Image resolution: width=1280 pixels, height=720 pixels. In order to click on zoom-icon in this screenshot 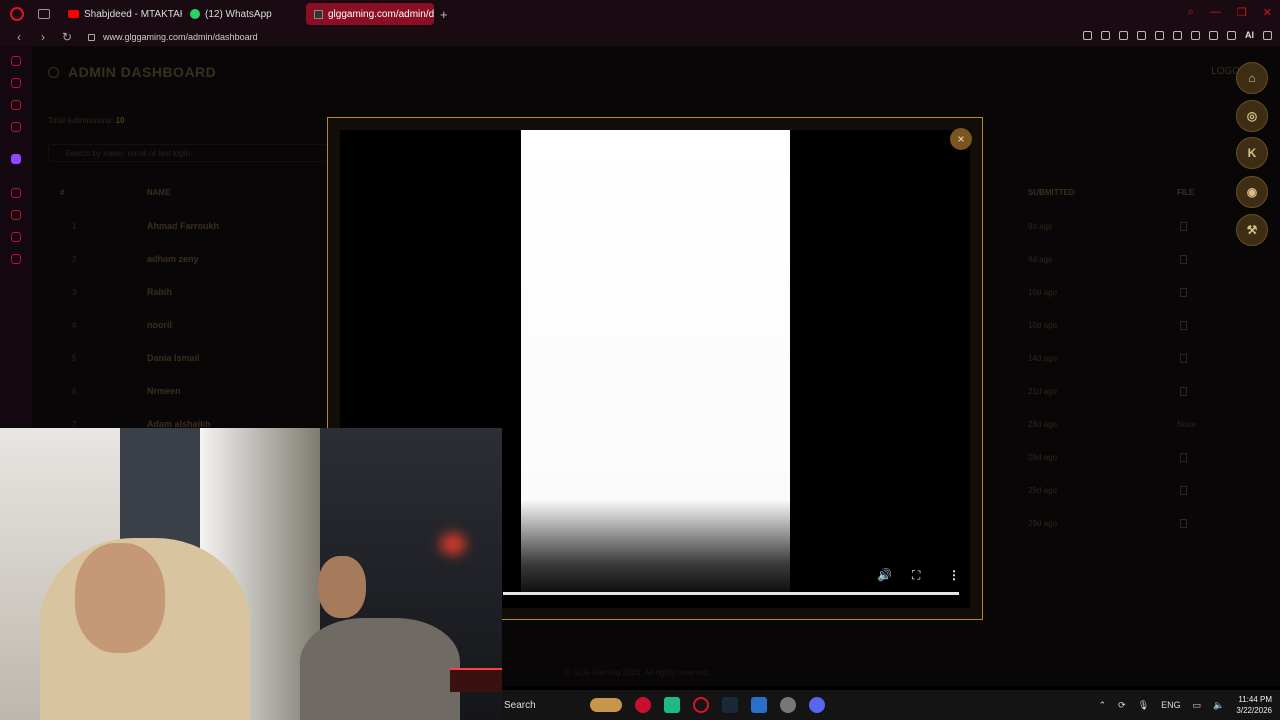, I will do `click(1087, 35)`.